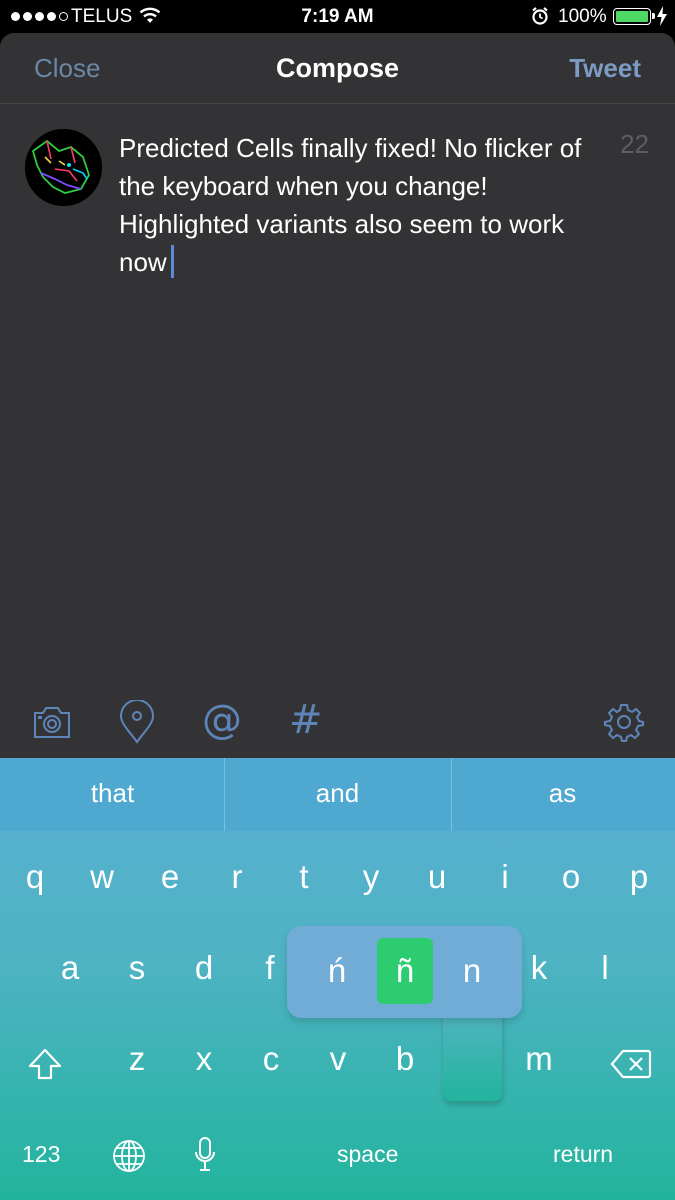 Image resolution: width=675 pixels, height=1200 pixels. I want to click on suggestion-and: and, so click(337, 794).